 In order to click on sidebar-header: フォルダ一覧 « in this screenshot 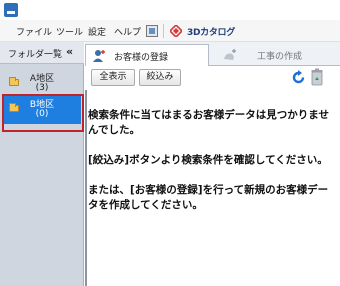, I will do `click(42, 53)`.